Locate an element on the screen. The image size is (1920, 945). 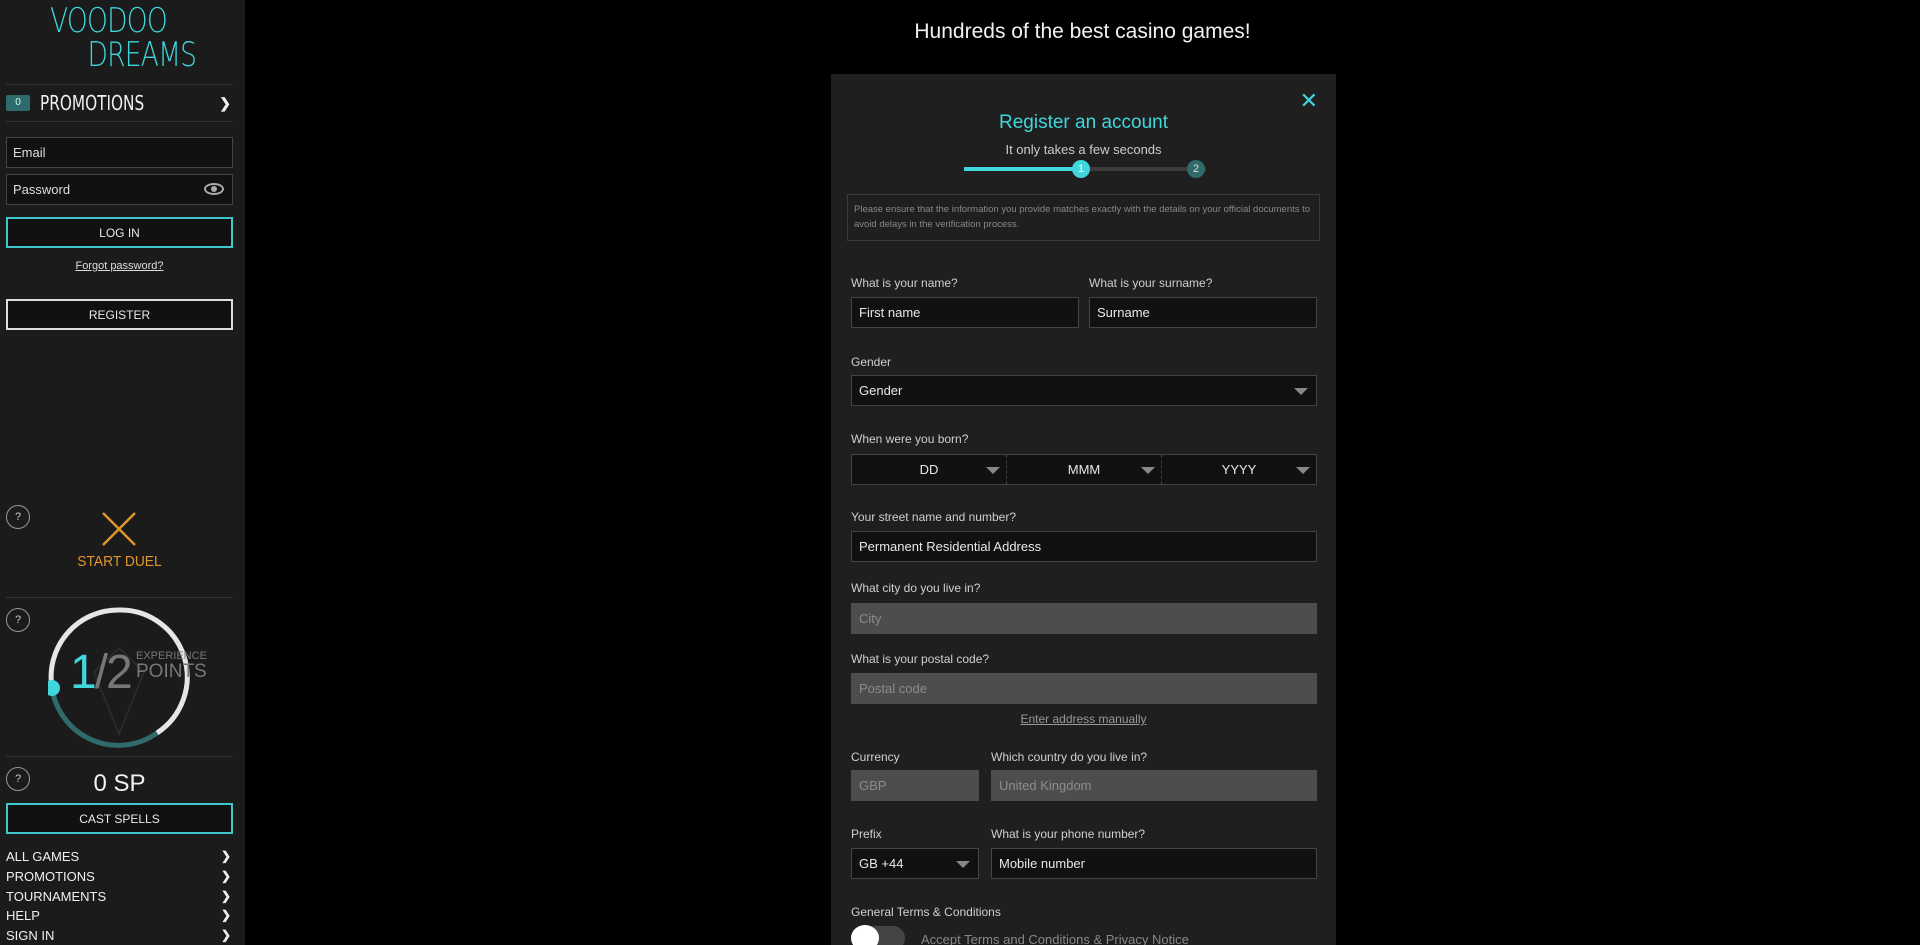
password-input: Password is located at coordinates (119, 189).